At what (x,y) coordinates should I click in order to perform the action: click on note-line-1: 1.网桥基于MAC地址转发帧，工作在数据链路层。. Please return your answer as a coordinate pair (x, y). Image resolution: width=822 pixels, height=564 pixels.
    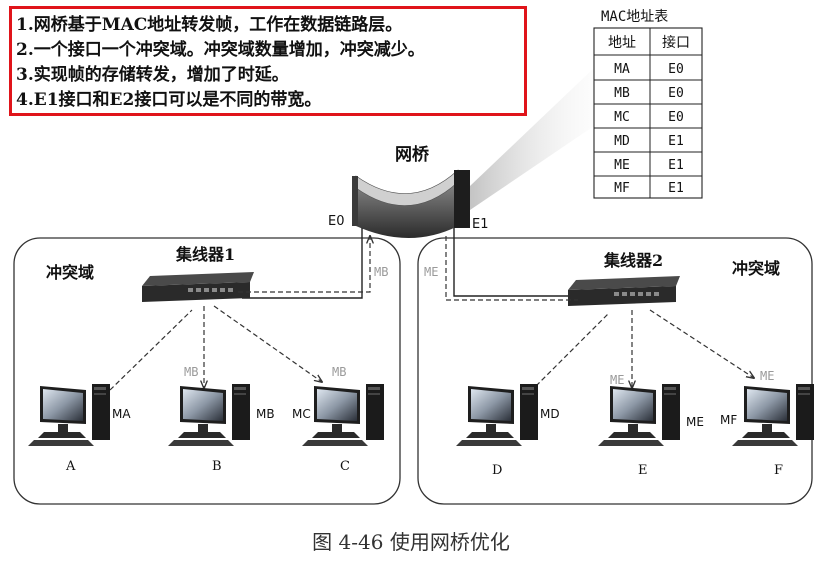
    Looking at the image, I should click on (209, 25).